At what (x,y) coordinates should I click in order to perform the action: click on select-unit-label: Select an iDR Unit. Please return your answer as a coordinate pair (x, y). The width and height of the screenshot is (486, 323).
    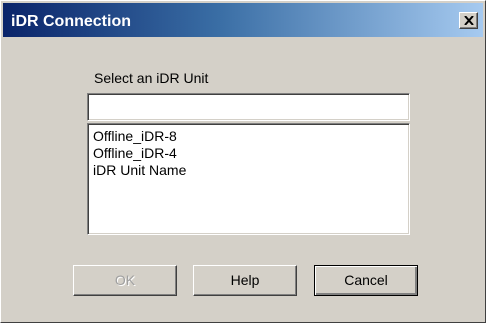
    Looking at the image, I should click on (151, 78).